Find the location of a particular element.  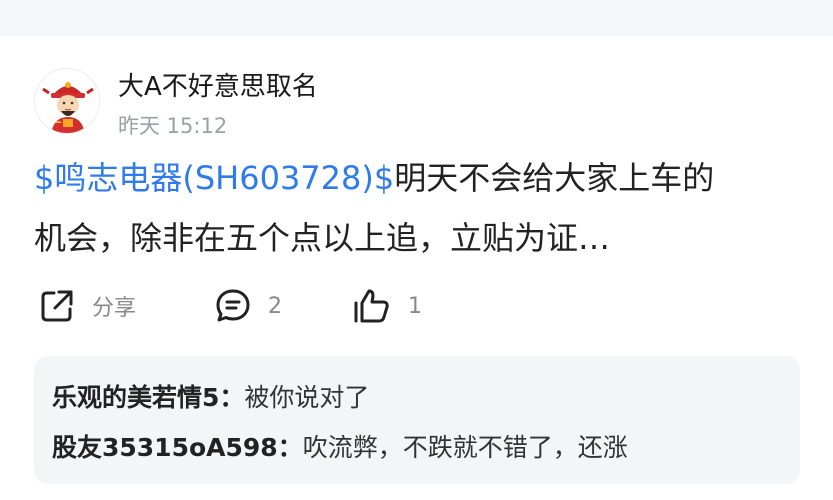

action-bar: 分享 2 1 is located at coordinates (416, 306).